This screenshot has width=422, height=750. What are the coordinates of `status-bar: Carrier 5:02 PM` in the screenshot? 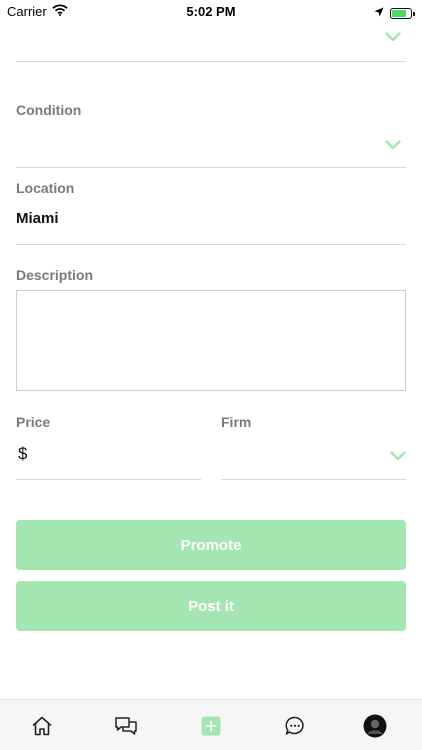 It's located at (211, 12).